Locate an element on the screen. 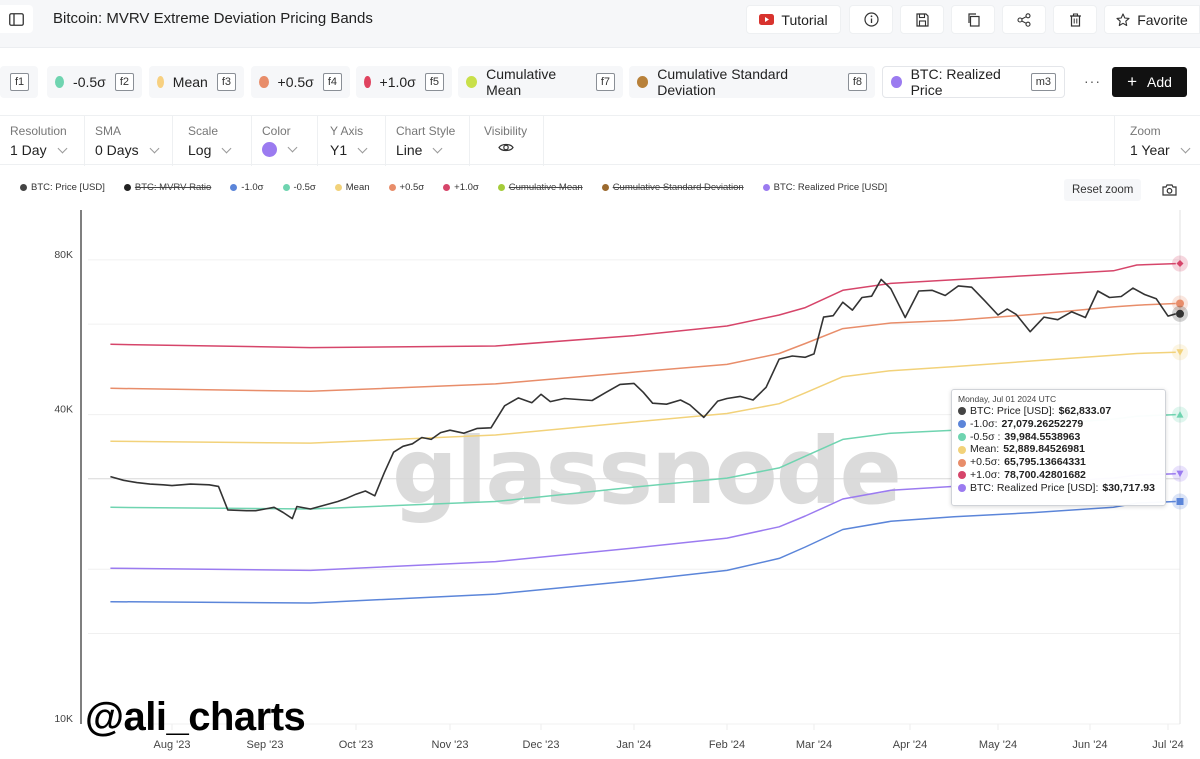  control-value: Log is located at coordinates (200, 150).